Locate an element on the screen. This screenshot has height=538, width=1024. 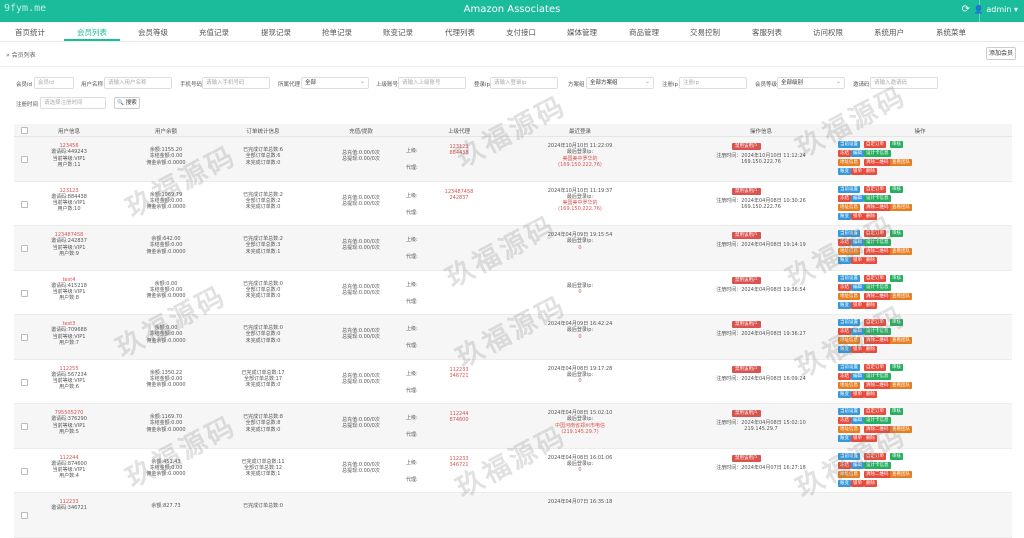
user-menu: 👤 admin ▾ is located at coordinates (996, 9).